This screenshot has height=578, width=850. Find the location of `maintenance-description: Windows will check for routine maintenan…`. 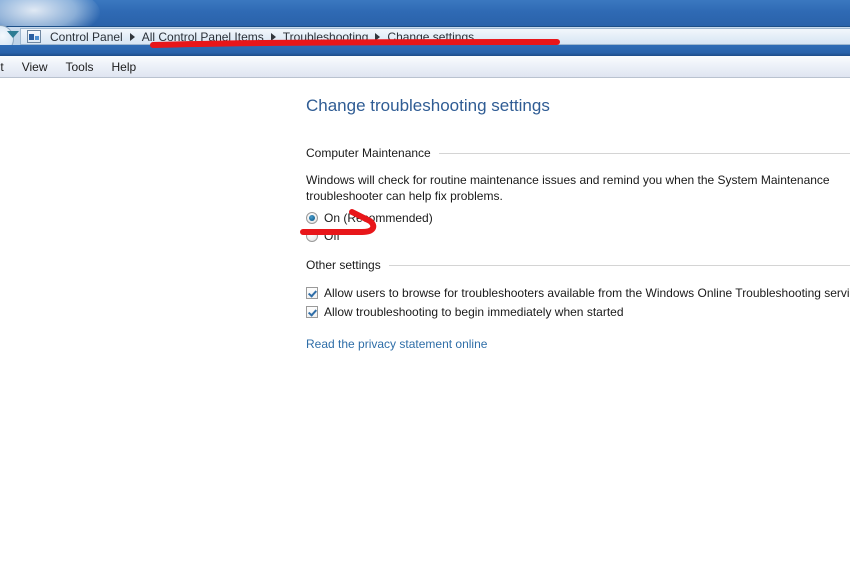

maintenance-description: Windows will check for routine maintenan… is located at coordinates (568, 188).